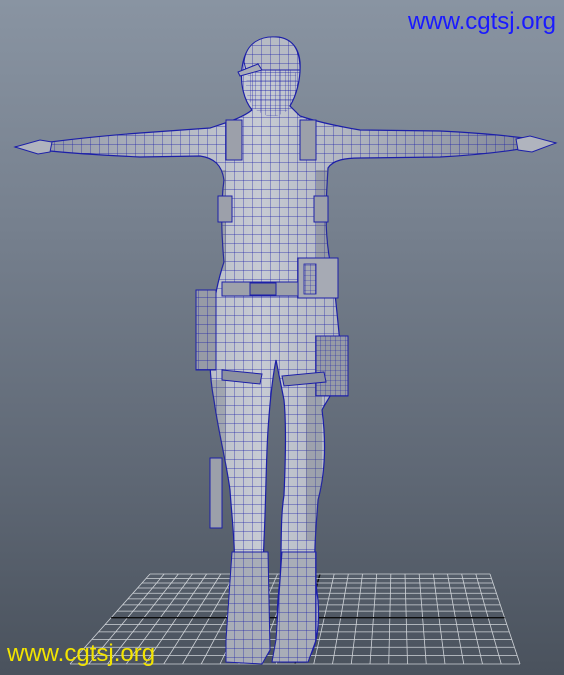 This screenshot has width=564, height=675. What do you see at coordinates (481, 21) in the screenshot?
I see `watermark-top: www.cgtsj.org` at bounding box center [481, 21].